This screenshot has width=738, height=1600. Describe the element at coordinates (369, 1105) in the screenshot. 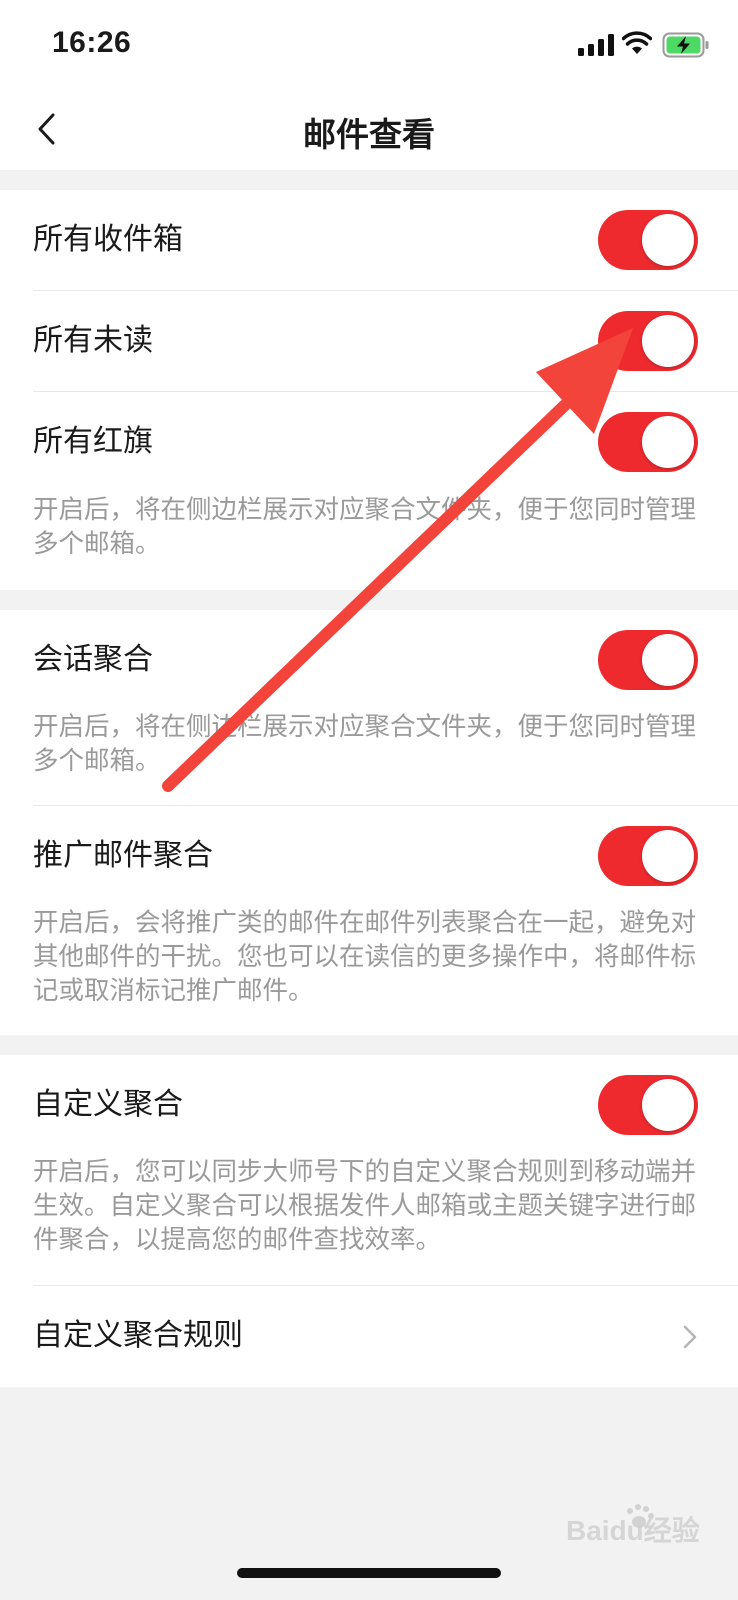

I see `custom-aggregation-row: 自定义聚合` at that location.